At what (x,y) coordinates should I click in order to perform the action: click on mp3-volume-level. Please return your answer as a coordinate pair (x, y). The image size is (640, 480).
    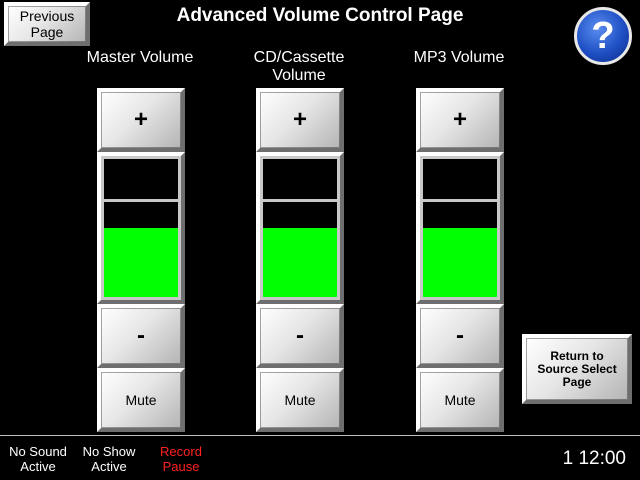
    Looking at the image, I should click on (460, 262).